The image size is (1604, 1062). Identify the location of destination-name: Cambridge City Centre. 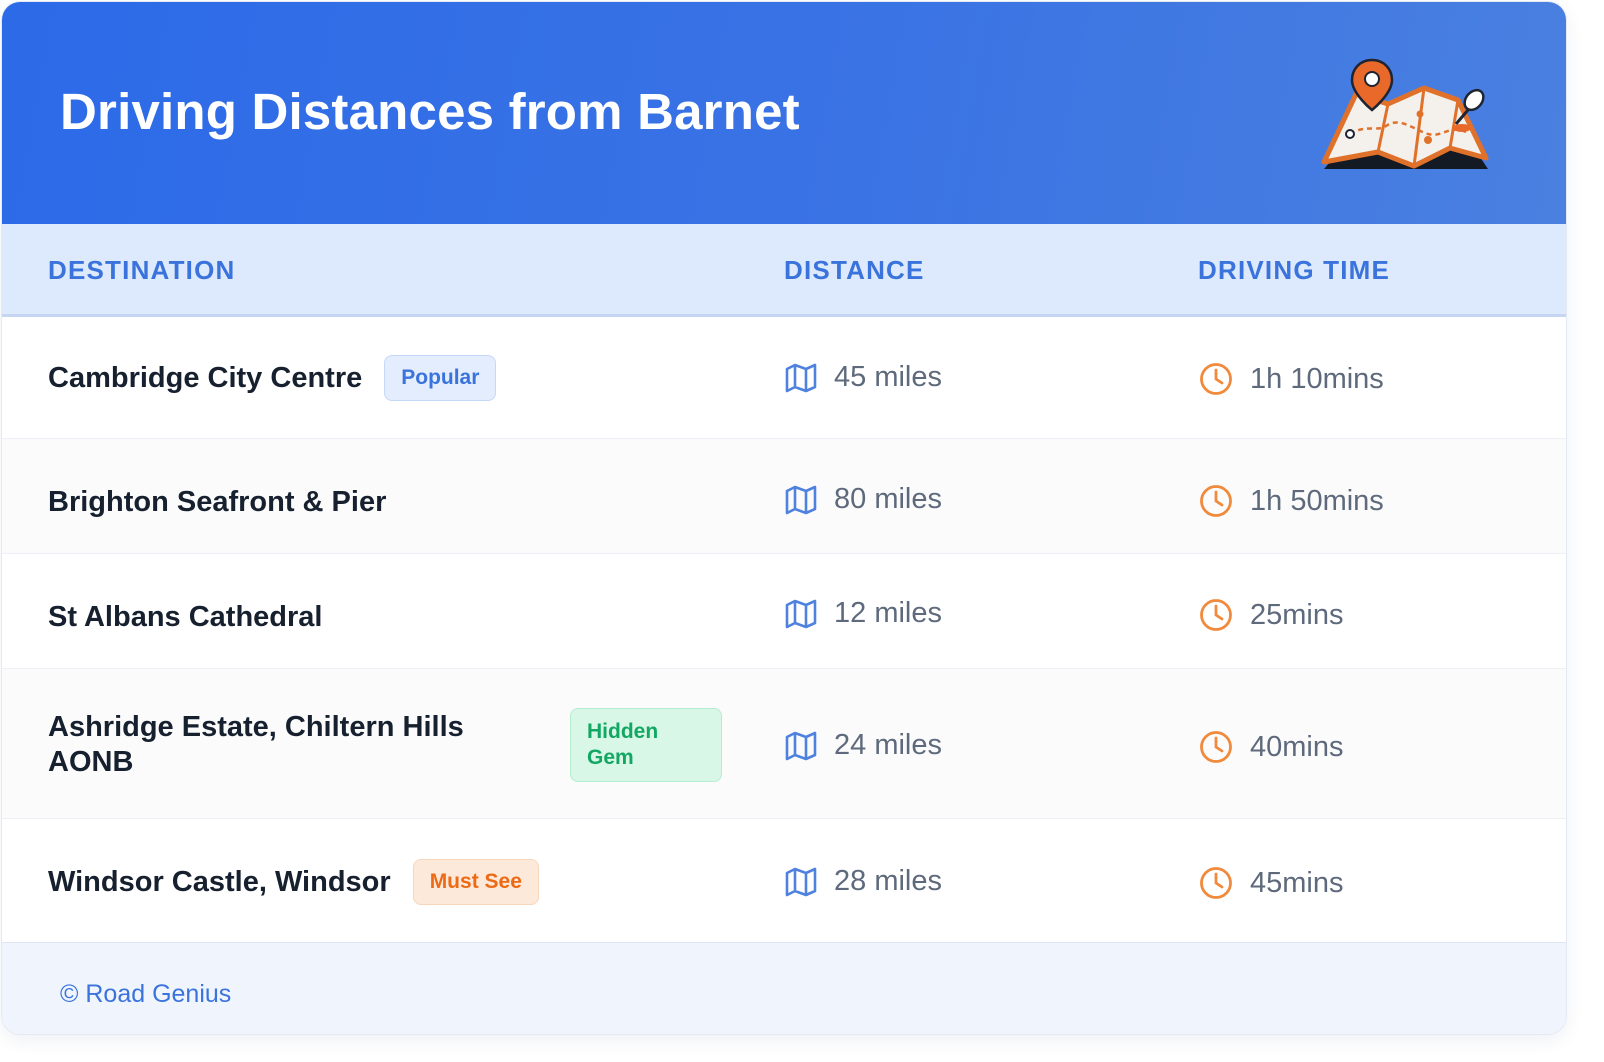
(205, 377).